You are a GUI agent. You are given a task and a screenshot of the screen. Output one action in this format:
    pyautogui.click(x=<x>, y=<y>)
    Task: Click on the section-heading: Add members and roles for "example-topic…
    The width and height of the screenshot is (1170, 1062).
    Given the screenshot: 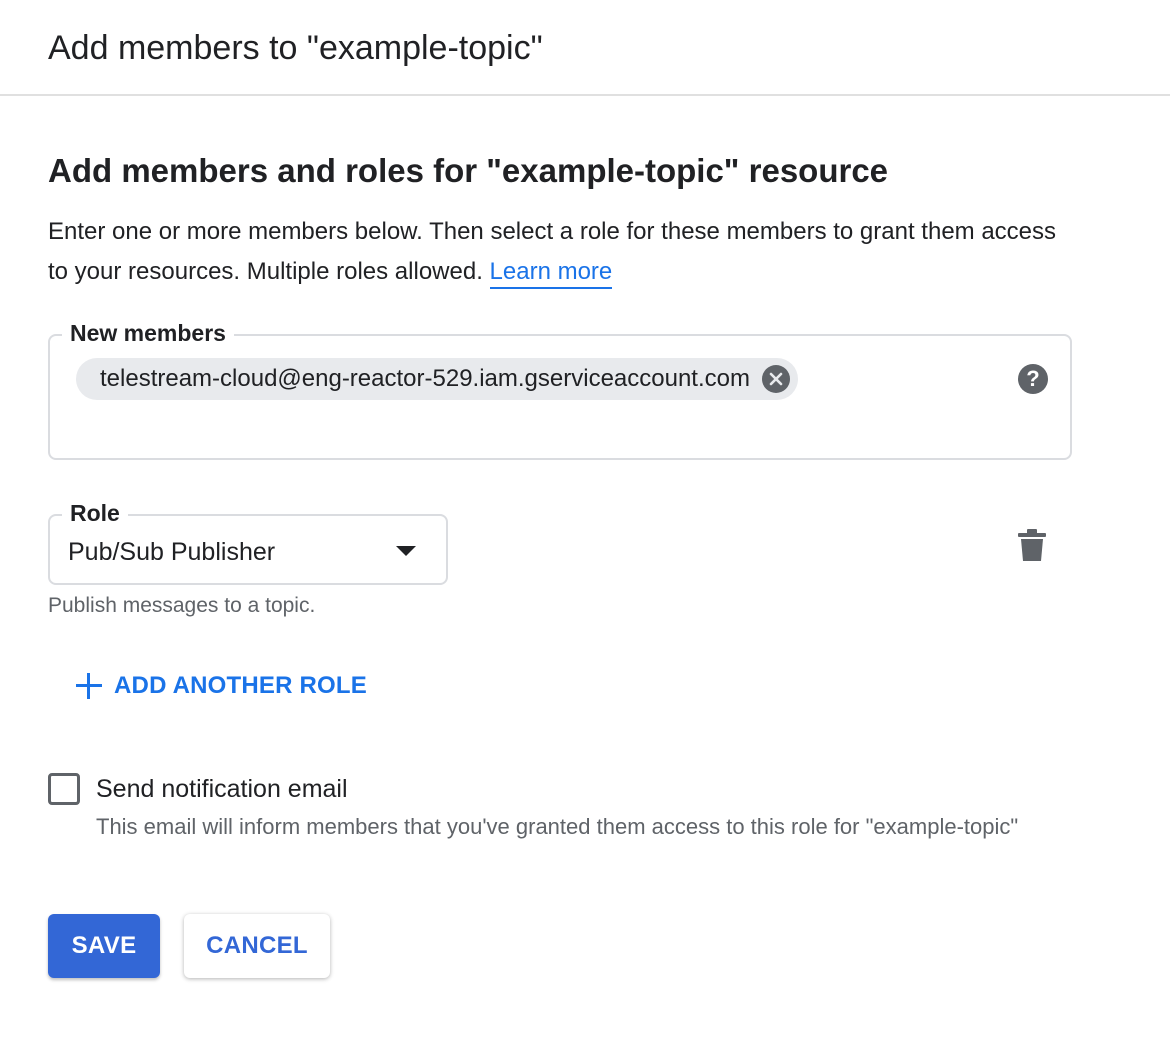 What is the action you would take?
    pyautogui.click(x=468, y=170)
    